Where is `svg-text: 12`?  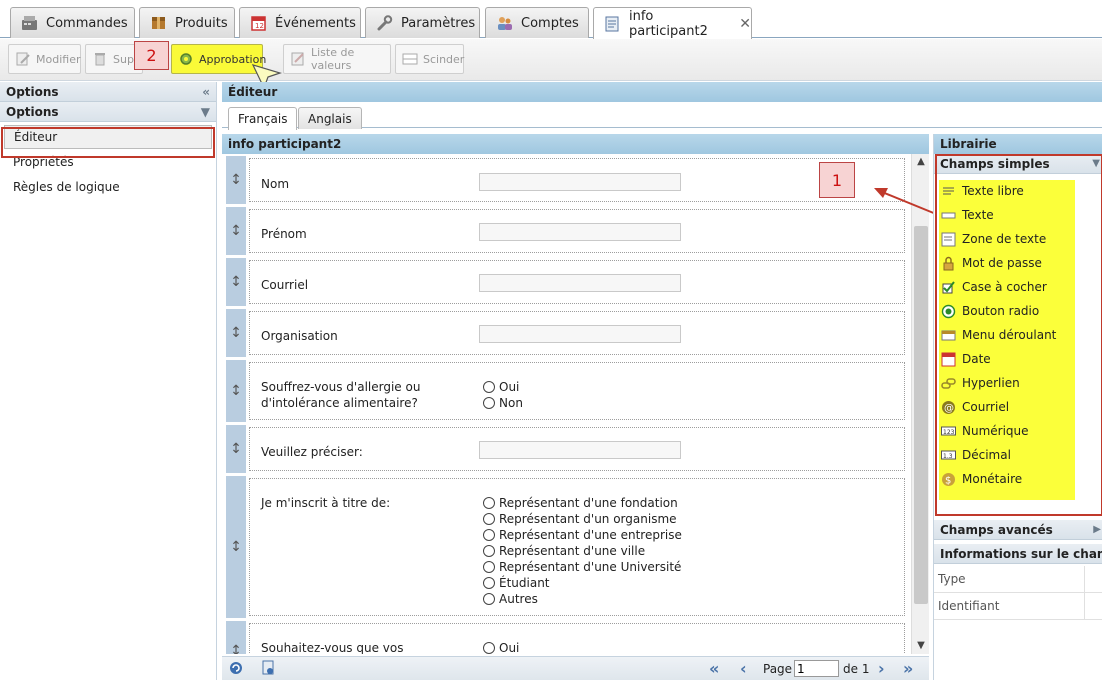 svg-text: 12 is located at coordinates (259, 26).